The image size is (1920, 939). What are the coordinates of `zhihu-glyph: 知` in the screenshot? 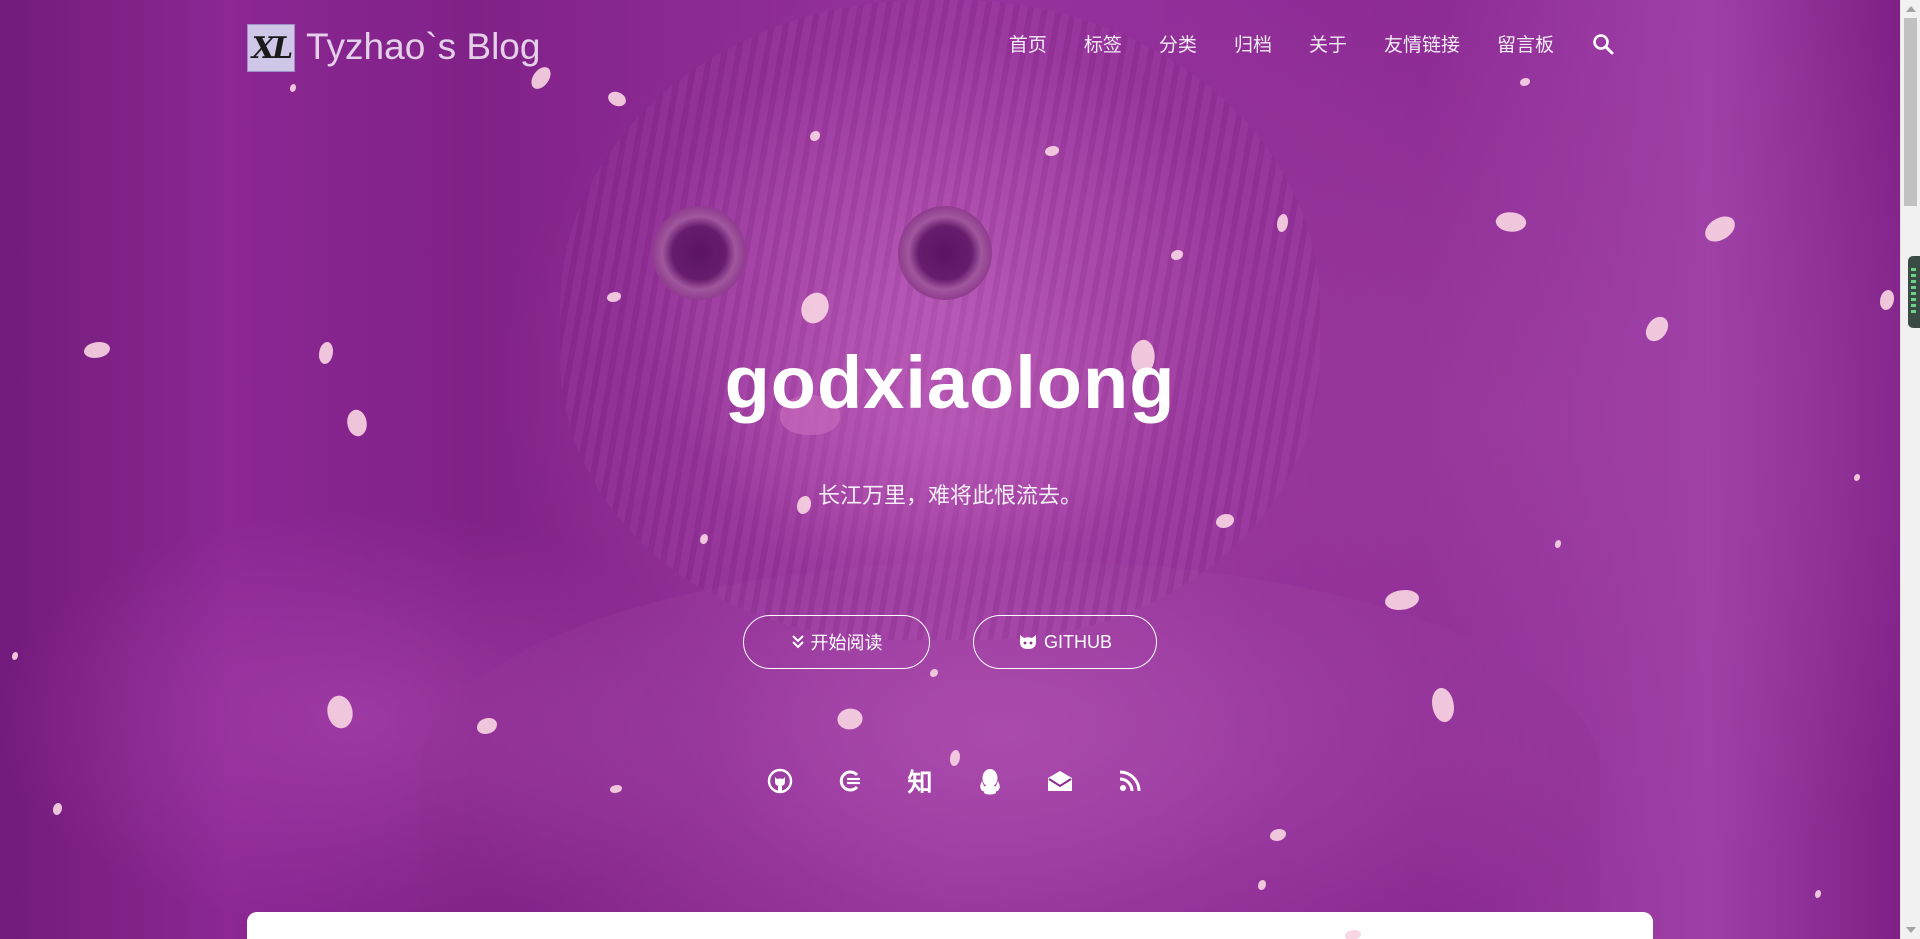 It's located at (920, 782).